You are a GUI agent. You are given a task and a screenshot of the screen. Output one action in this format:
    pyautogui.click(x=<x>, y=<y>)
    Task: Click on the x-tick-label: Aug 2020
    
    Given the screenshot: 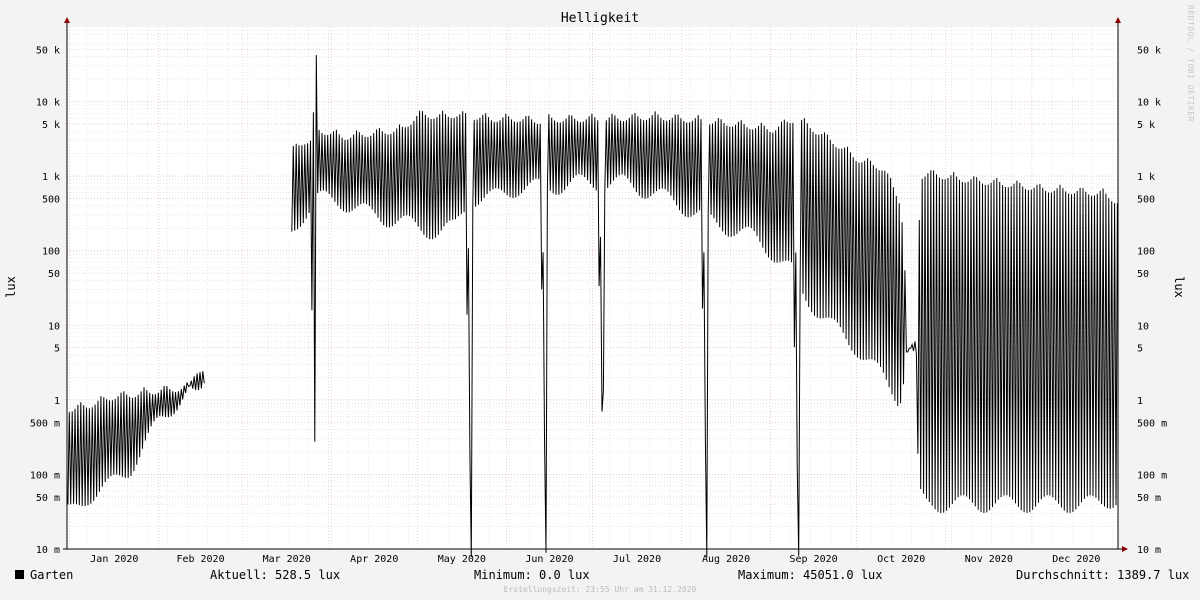 What is the action you would take?
    pyautogui.click(x=726, y=559)
    